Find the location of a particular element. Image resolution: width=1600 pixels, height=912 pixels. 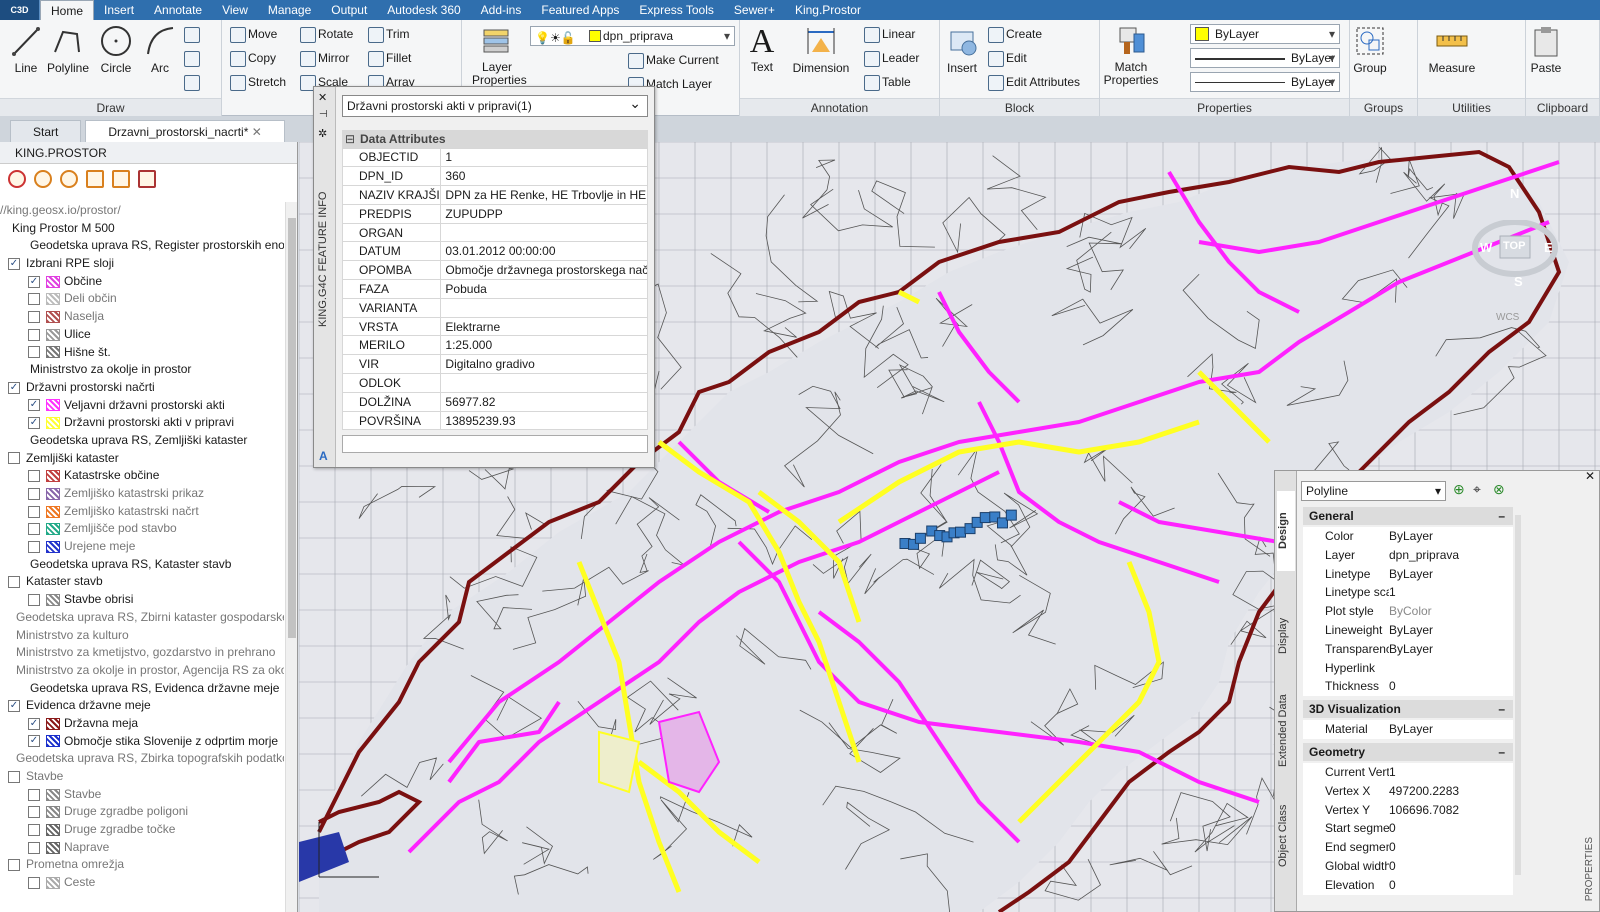

tree-node: Ministrstvo za kulturo is located at coordinates (142, 636).